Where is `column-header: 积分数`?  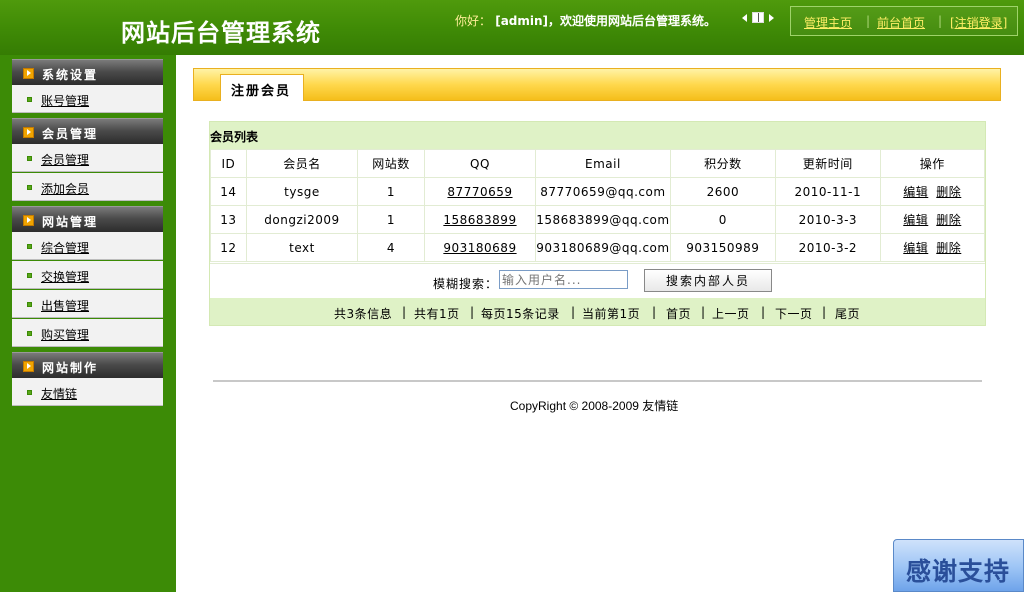 column-header: 积分数 is located at coordinates (723, 163).